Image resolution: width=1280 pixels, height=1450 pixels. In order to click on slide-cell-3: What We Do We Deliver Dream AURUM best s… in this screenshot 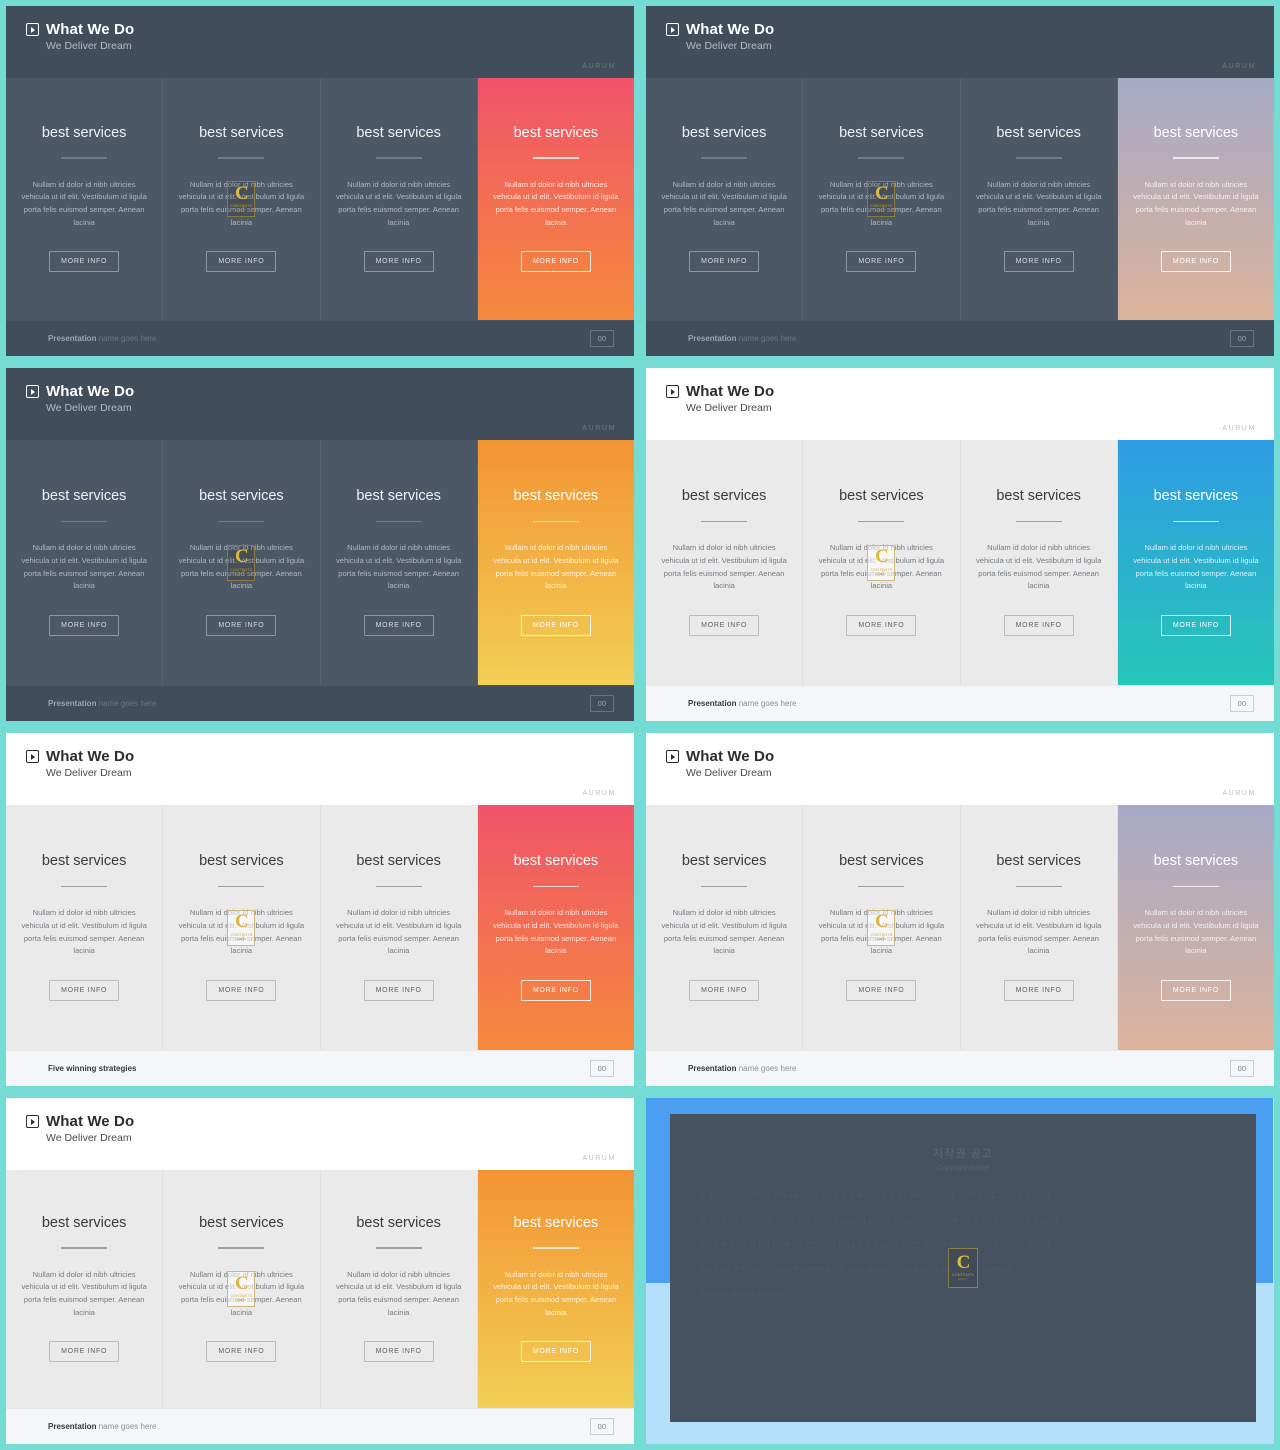, I will do `click(320, 544)`.